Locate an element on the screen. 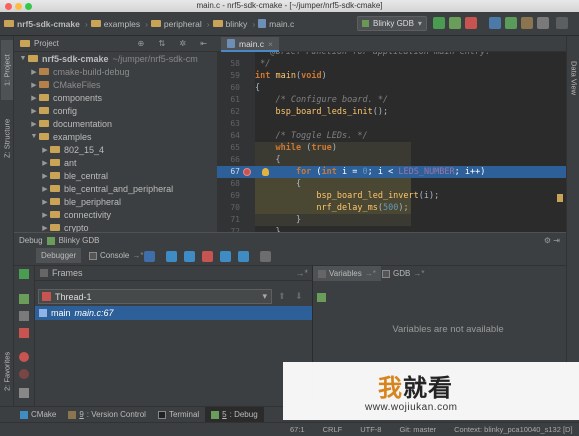 This screenshot has height=436, width=579. tree-item: ▶ ble_central_and_peripheral is located at coordinates (115, 188).